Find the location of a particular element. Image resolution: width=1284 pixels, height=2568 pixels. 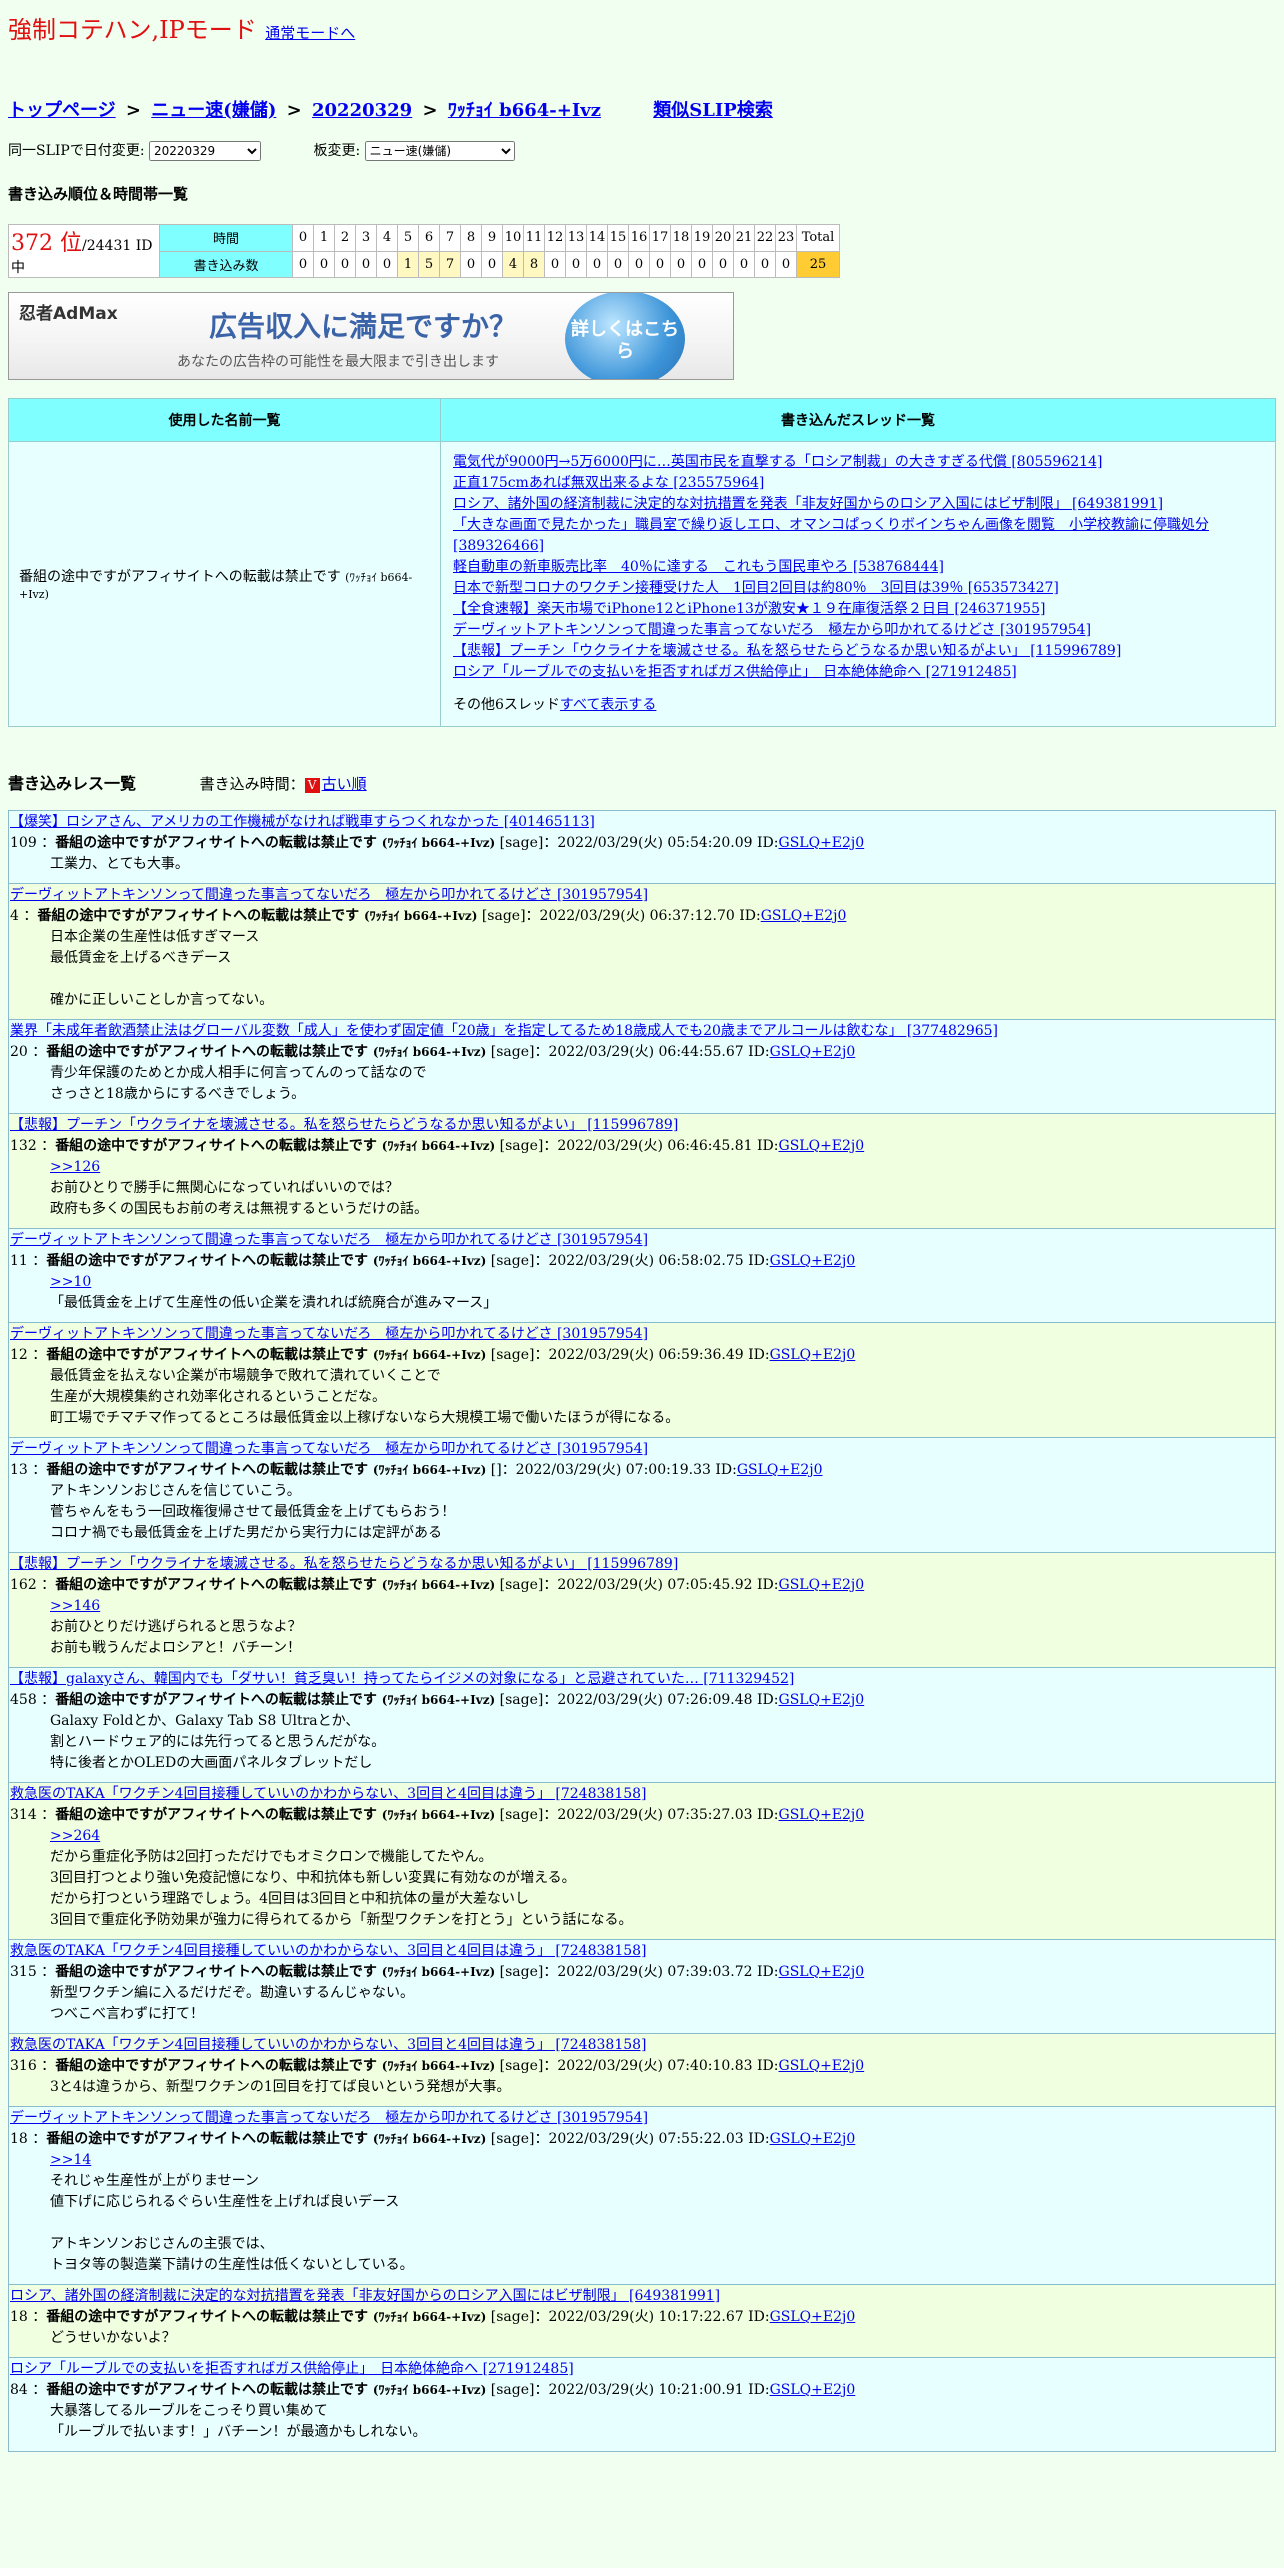

post-anchor-link: >>14 is located at coordinates (70, 2160).